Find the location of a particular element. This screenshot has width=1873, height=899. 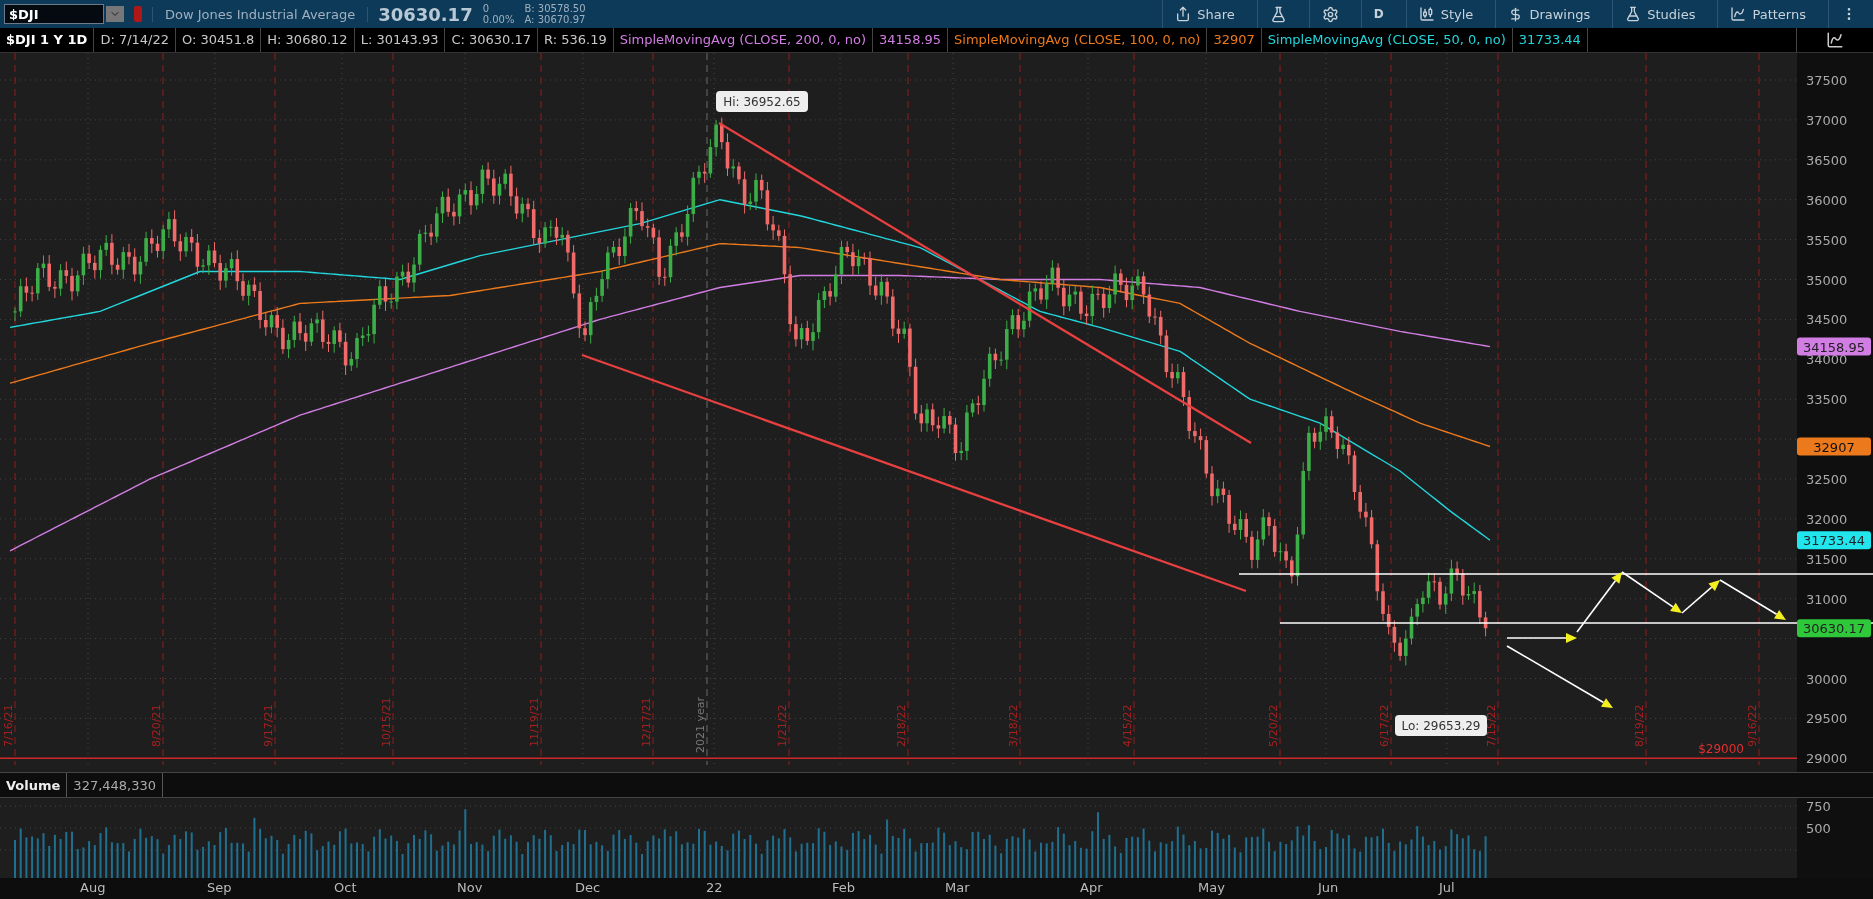

date-label: 8/19/22 is located at coordinates (1639, 725).